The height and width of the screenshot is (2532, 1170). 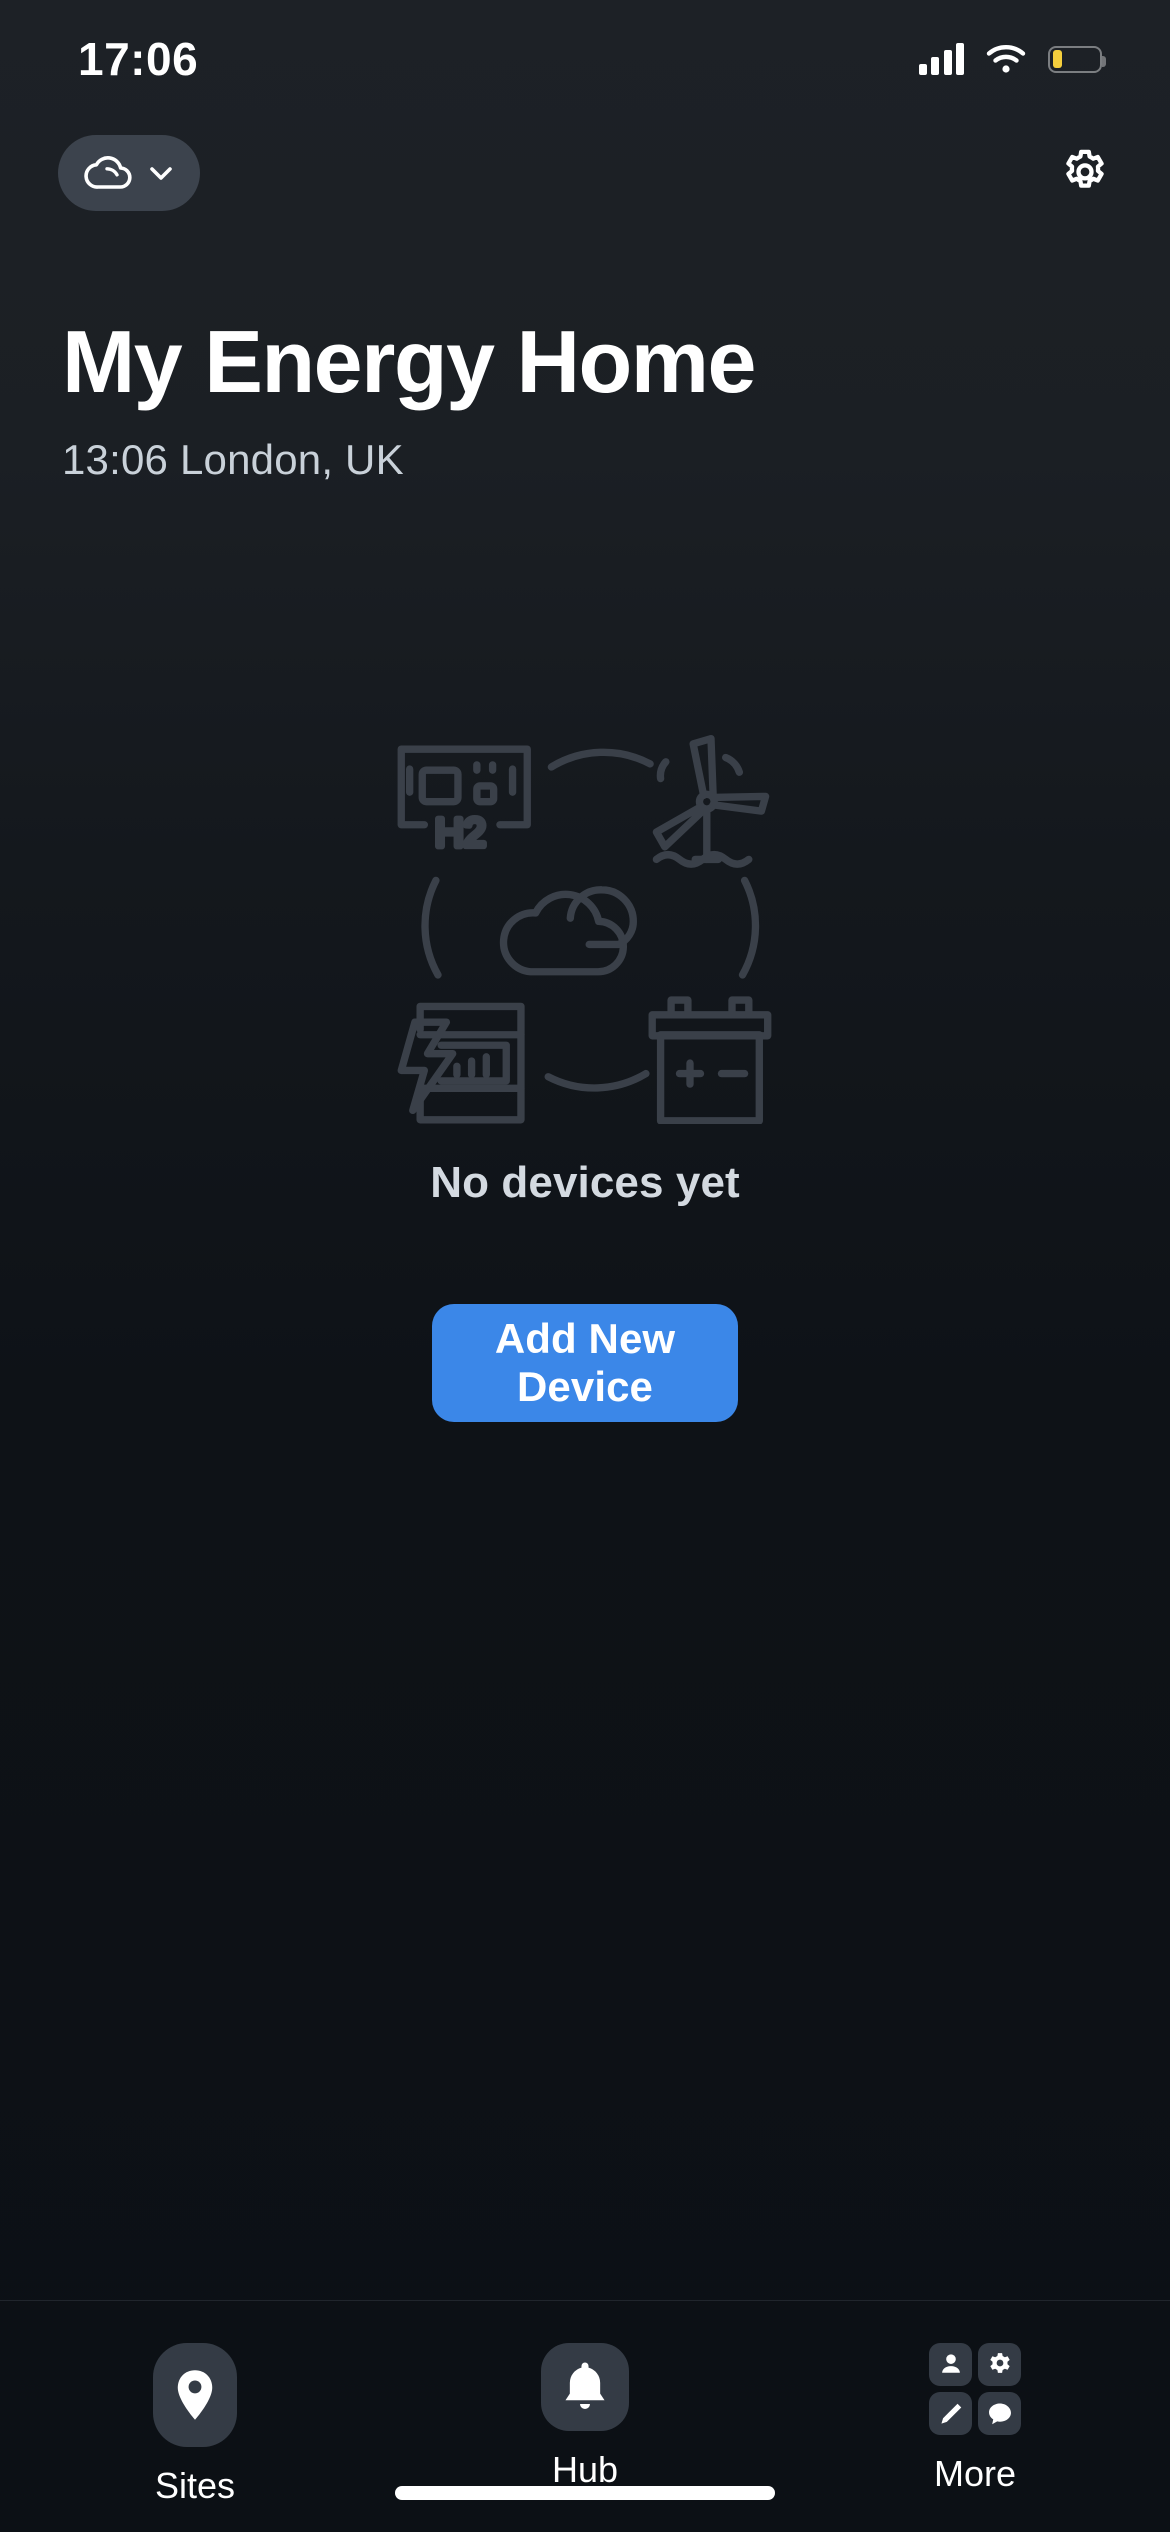 What do you see at coordinates (409, 361) in the screenshot?
I see `page-title: My Energy Home` at bounding box center [409, 361].